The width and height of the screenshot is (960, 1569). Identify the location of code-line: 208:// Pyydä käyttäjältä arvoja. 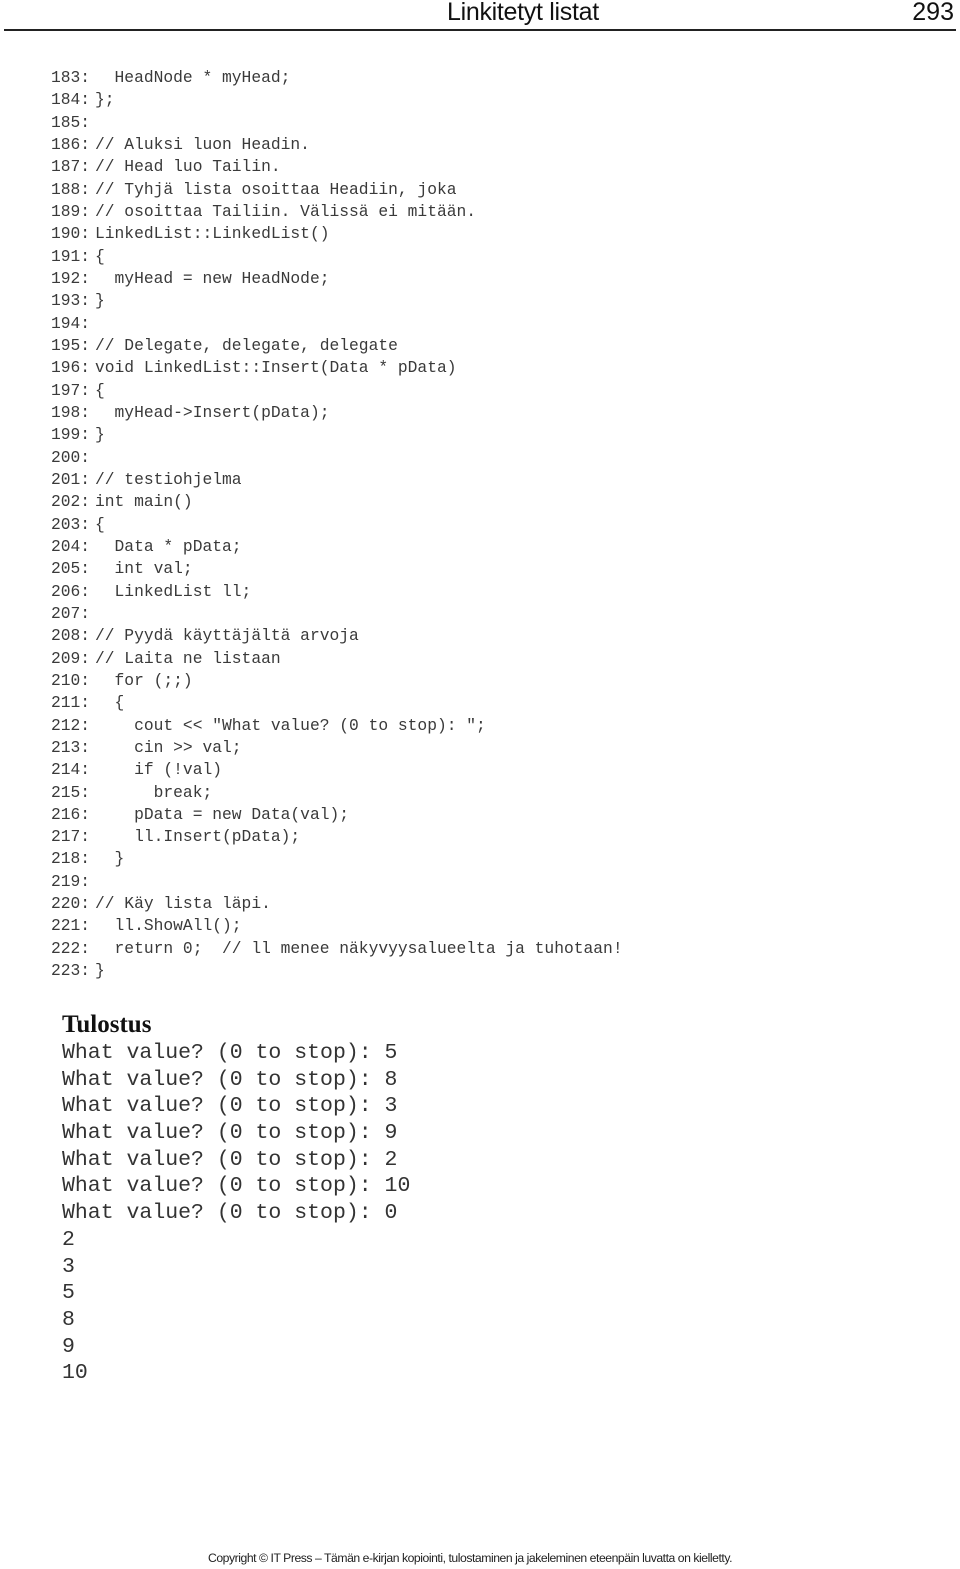
(337, 636).